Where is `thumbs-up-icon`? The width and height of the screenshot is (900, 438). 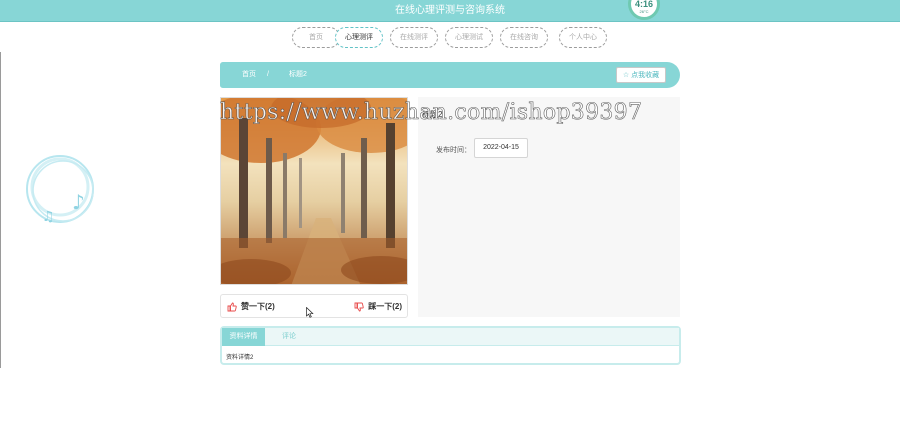
thumbs-up-icon is located at coordinates (232, 307).